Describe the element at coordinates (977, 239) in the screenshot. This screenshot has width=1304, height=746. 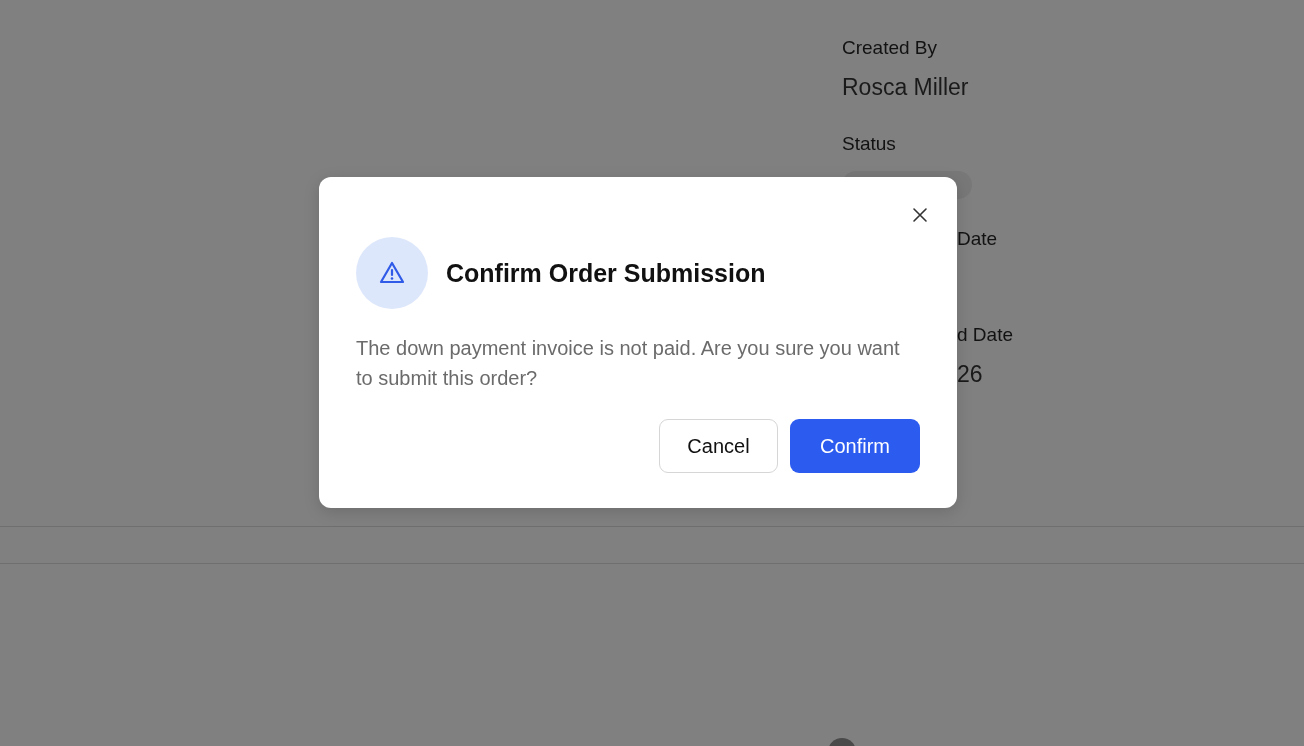
I see `field-label: Date` at that location.